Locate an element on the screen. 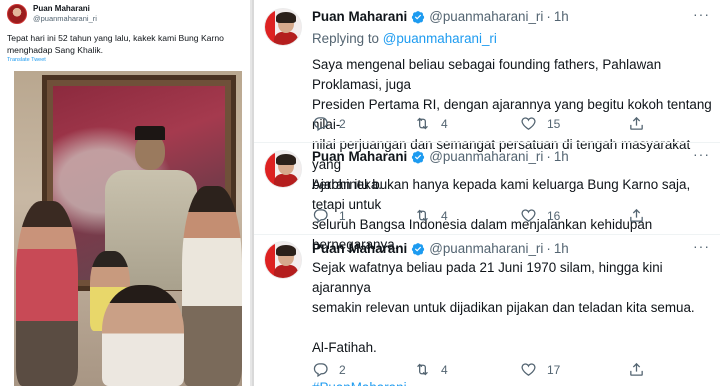 The width and height of the screenshot is (720, 386). replying-to: Replying to @puanmaharani_ri is located at coordinates (404, 38).